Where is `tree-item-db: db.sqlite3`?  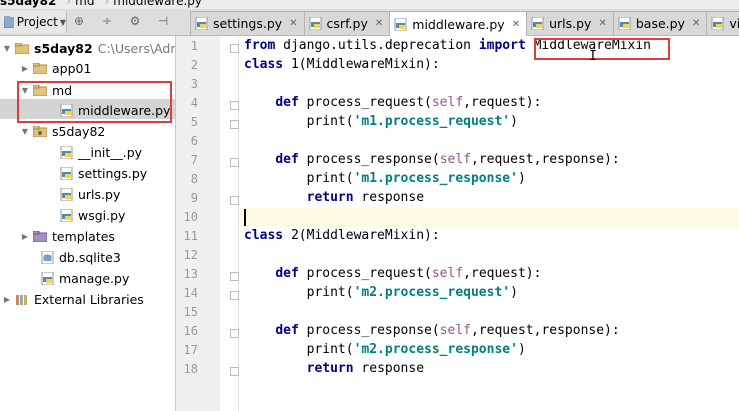 tree-item-db: db.sqlite3 is located at coordinates (81, 257).